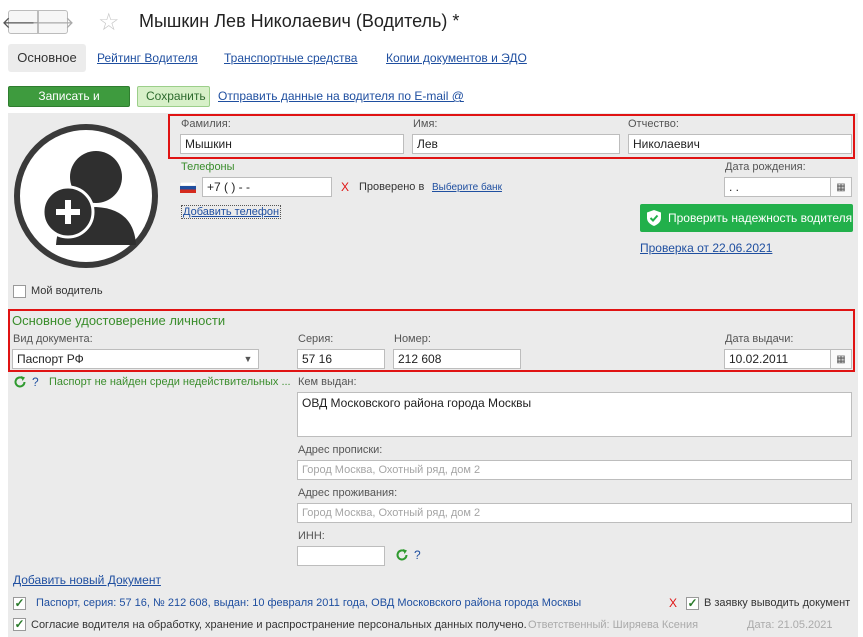 The height and width of the screenshot is (637, 863). I want to click on document-checkbox: ✓, so click(19, 603).